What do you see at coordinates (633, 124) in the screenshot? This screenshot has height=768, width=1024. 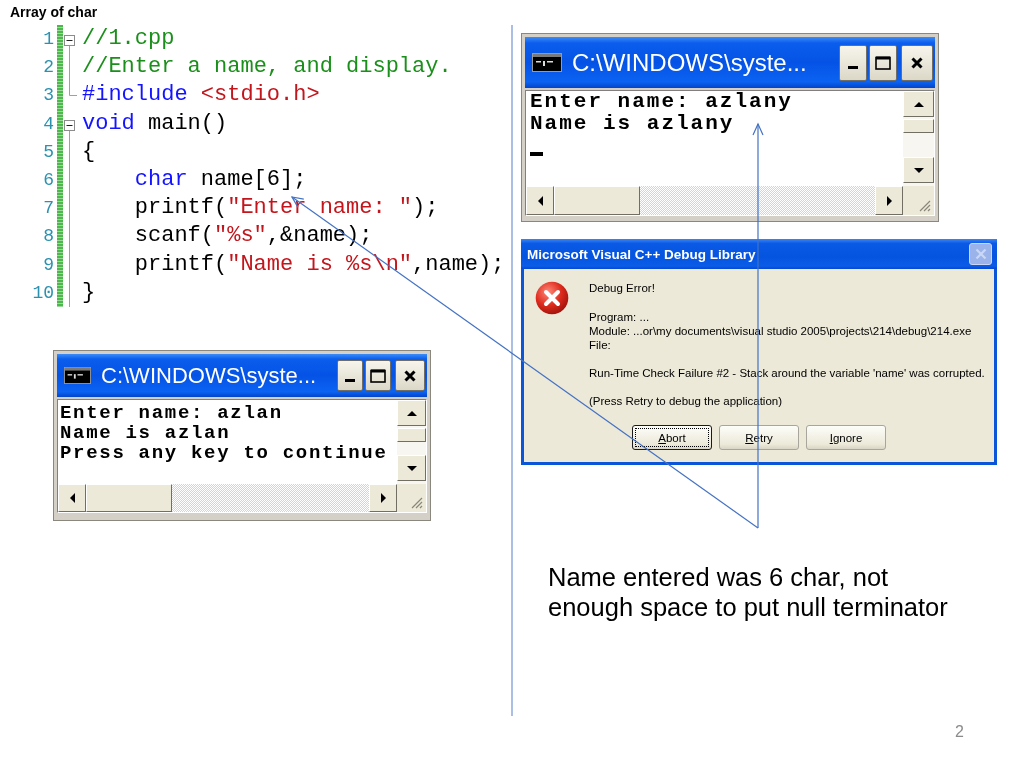 I see `console-line: Name is azlany` at bounding box center [633, 124].